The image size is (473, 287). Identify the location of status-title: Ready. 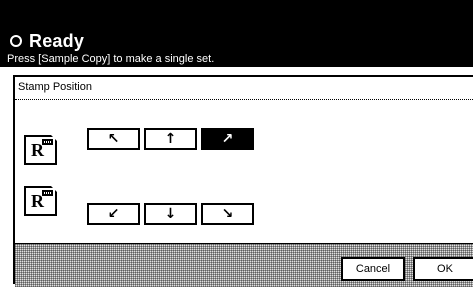
(57, 40).